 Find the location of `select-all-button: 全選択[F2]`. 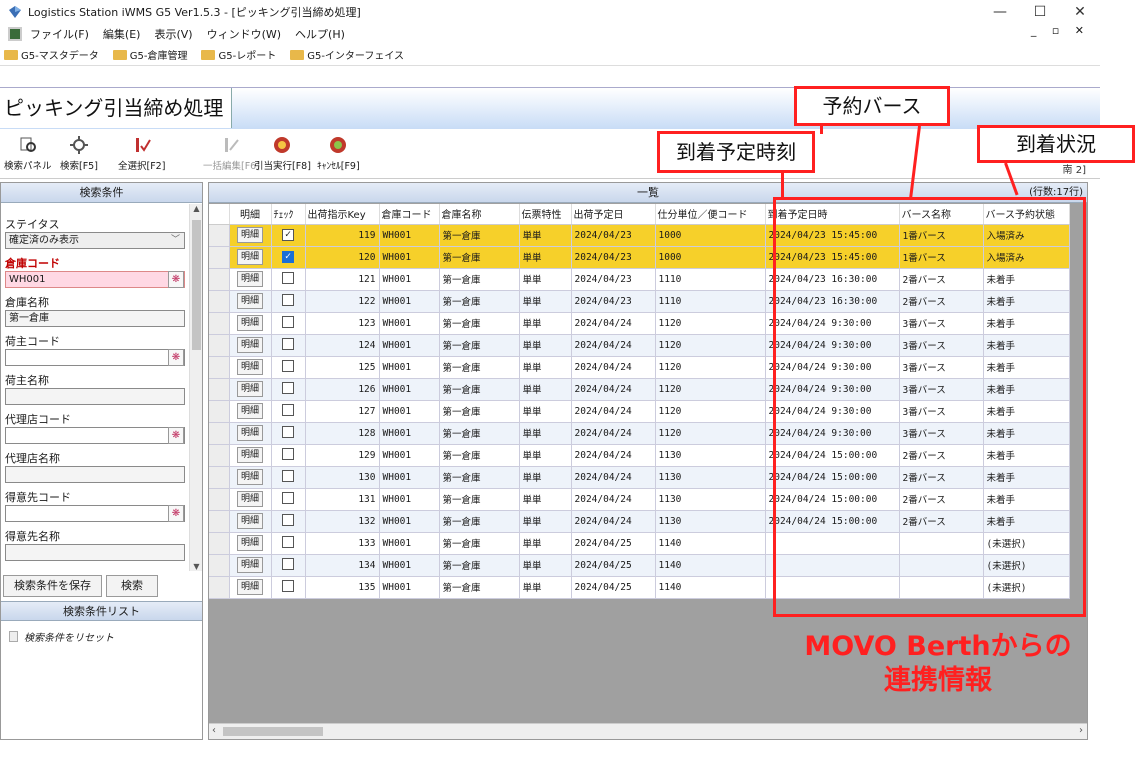

select-all-button: 全選択[F2] is located at coordinates (141, 153).